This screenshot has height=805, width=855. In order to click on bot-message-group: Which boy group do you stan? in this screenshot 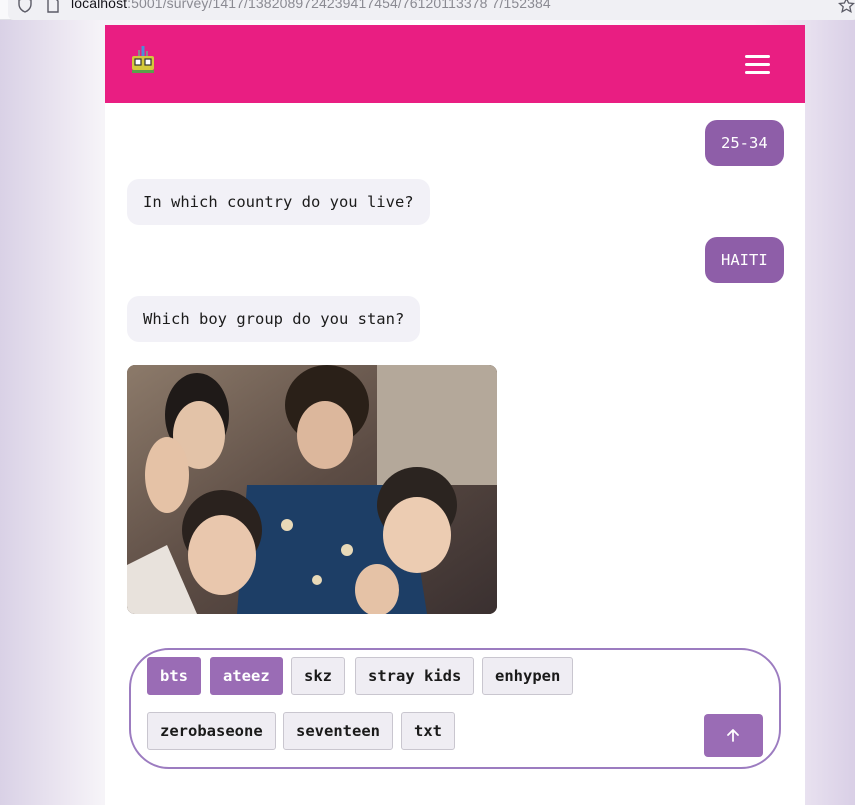, I will do `click(274, 319)`.